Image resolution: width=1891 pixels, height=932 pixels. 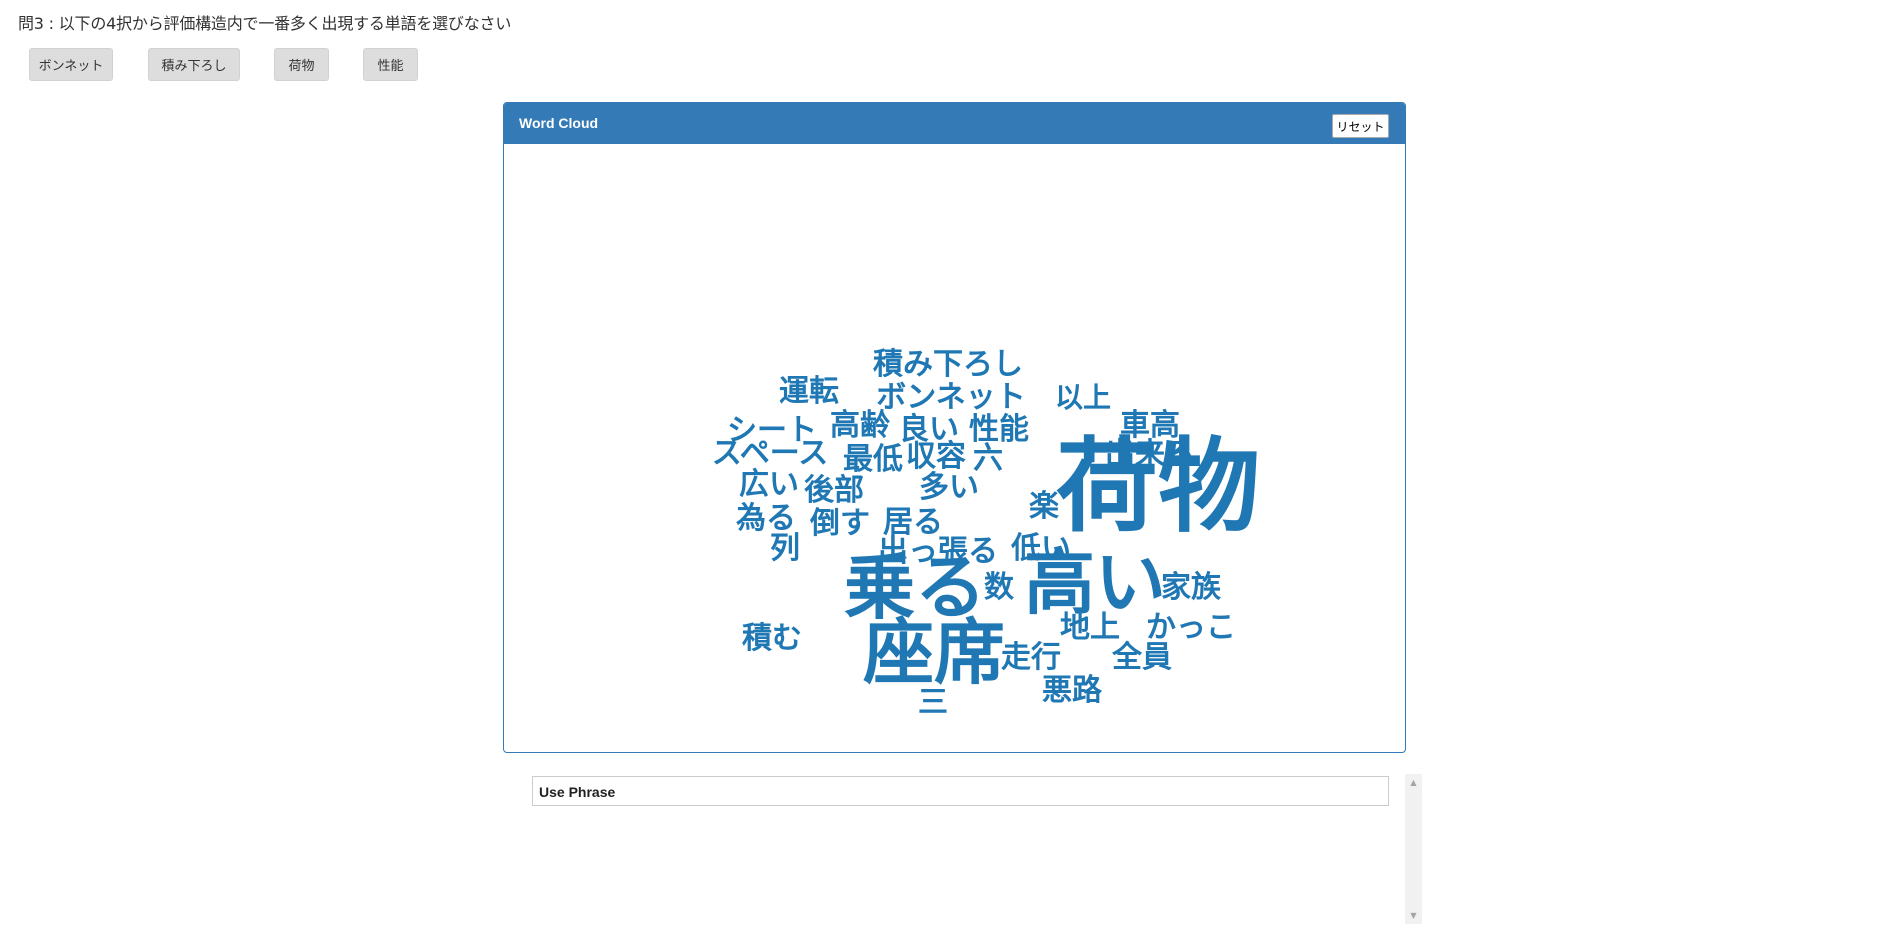 What do you see at coordinates (1044, 506) in the screenshot?
I see `word-cloud-word: 楽` at bounding box center [1044, 506].